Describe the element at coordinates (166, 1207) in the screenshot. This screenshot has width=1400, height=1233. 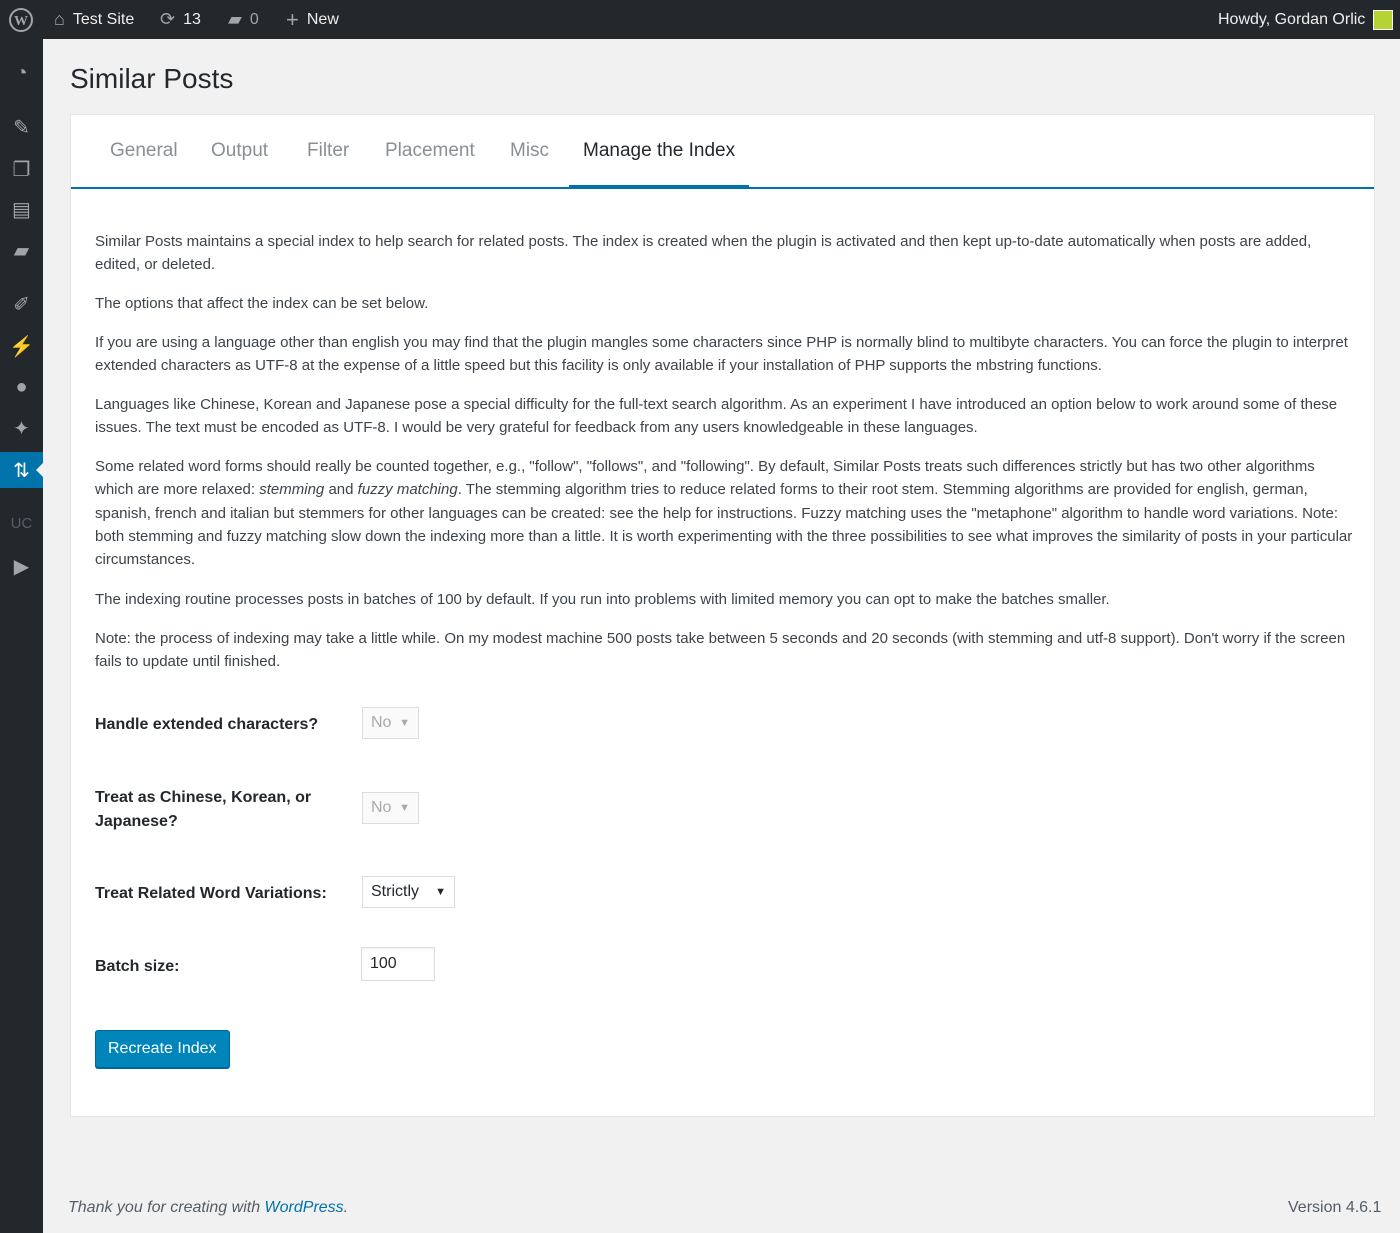
I see `footer-thanks-prefix: Thank you for creating with` at that location.